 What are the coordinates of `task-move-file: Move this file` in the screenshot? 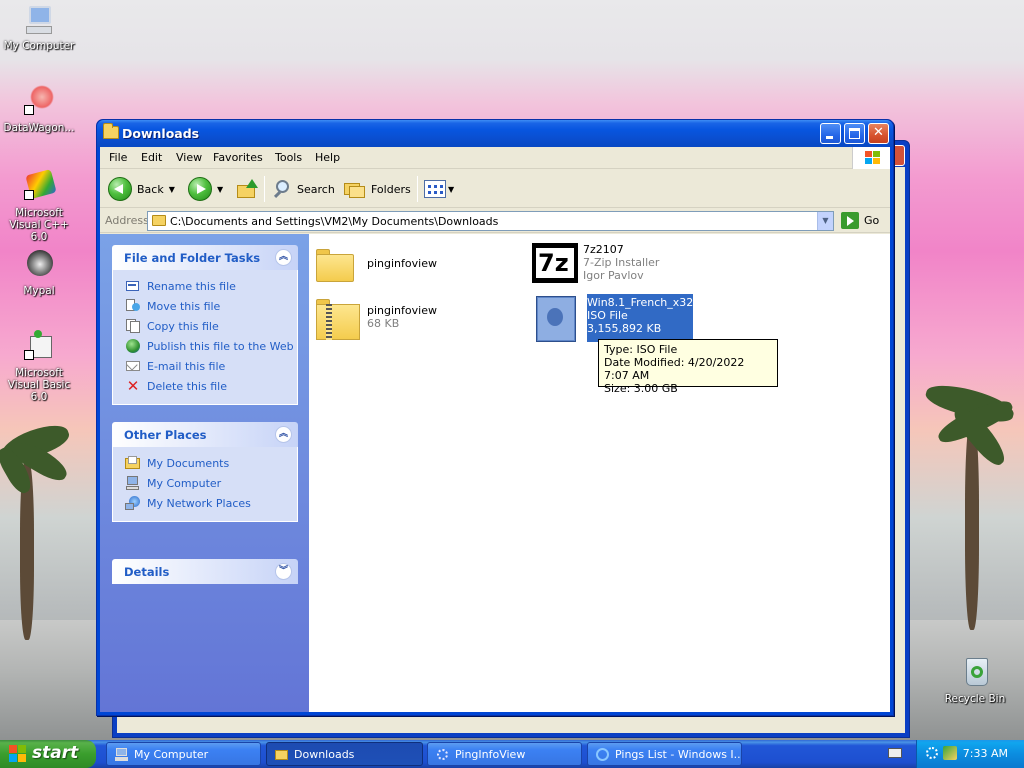 It's located at (211, 306).